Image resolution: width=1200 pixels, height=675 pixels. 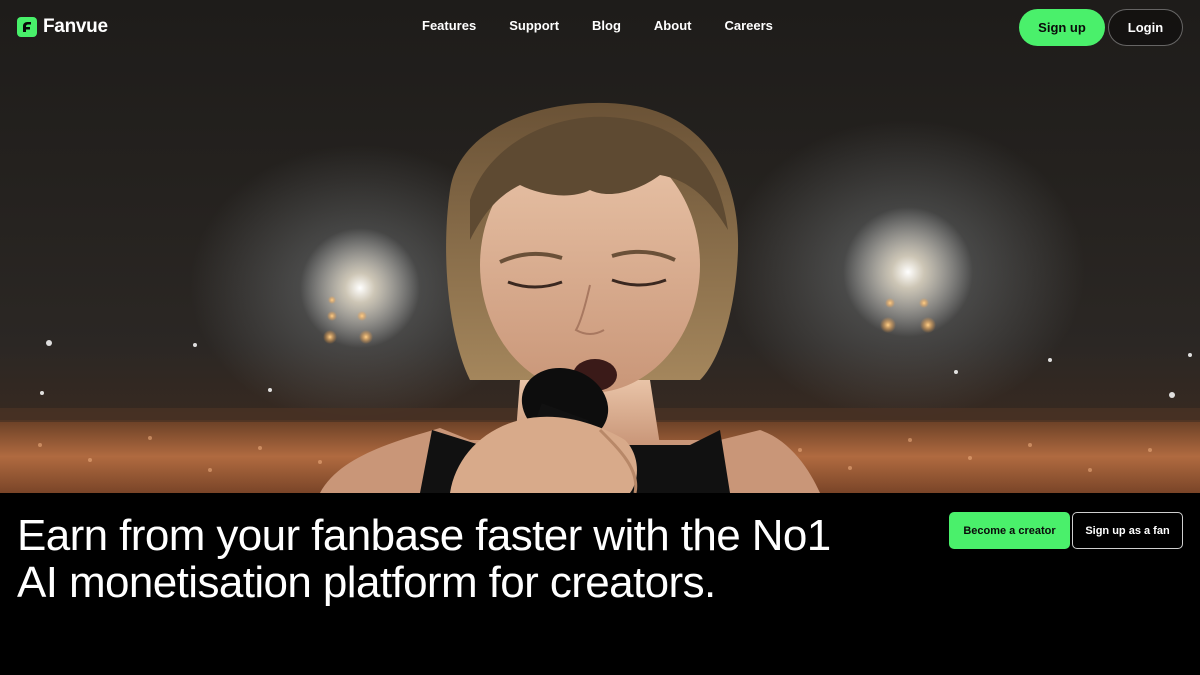 What do you see at coordinates (1127, 530) in the screenshot?
I see `sign-up-as-fan-button: Sign up as a fan` at bounding box center [1127, 530].